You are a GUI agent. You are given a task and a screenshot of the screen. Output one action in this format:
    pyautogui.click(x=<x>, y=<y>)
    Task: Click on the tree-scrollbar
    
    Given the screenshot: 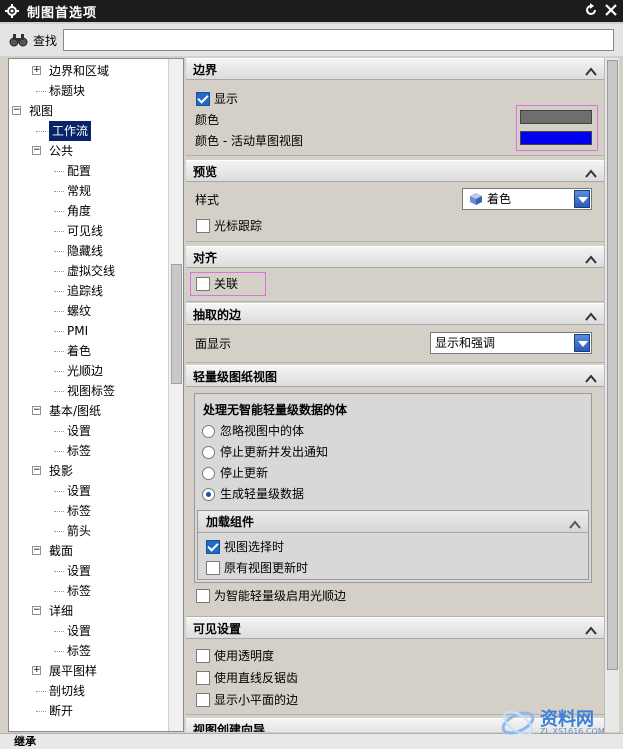 What is the action you would take?
    pyautogui.click(x=175, y=395)
    